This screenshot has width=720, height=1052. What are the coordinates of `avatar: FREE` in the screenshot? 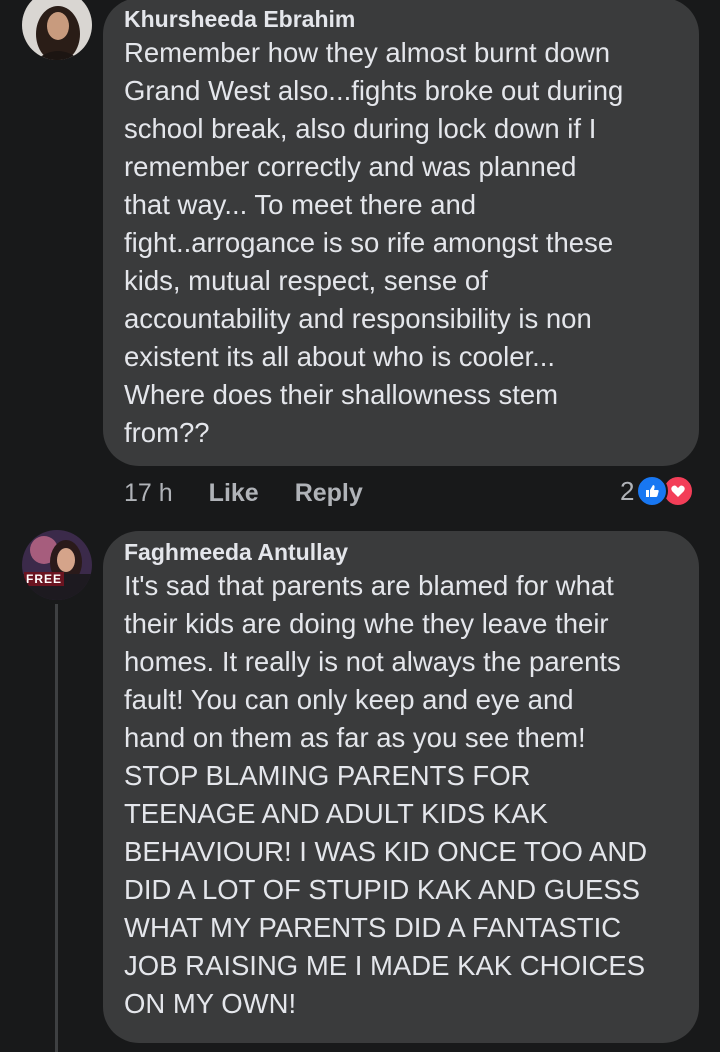 It's located at (57, 565).